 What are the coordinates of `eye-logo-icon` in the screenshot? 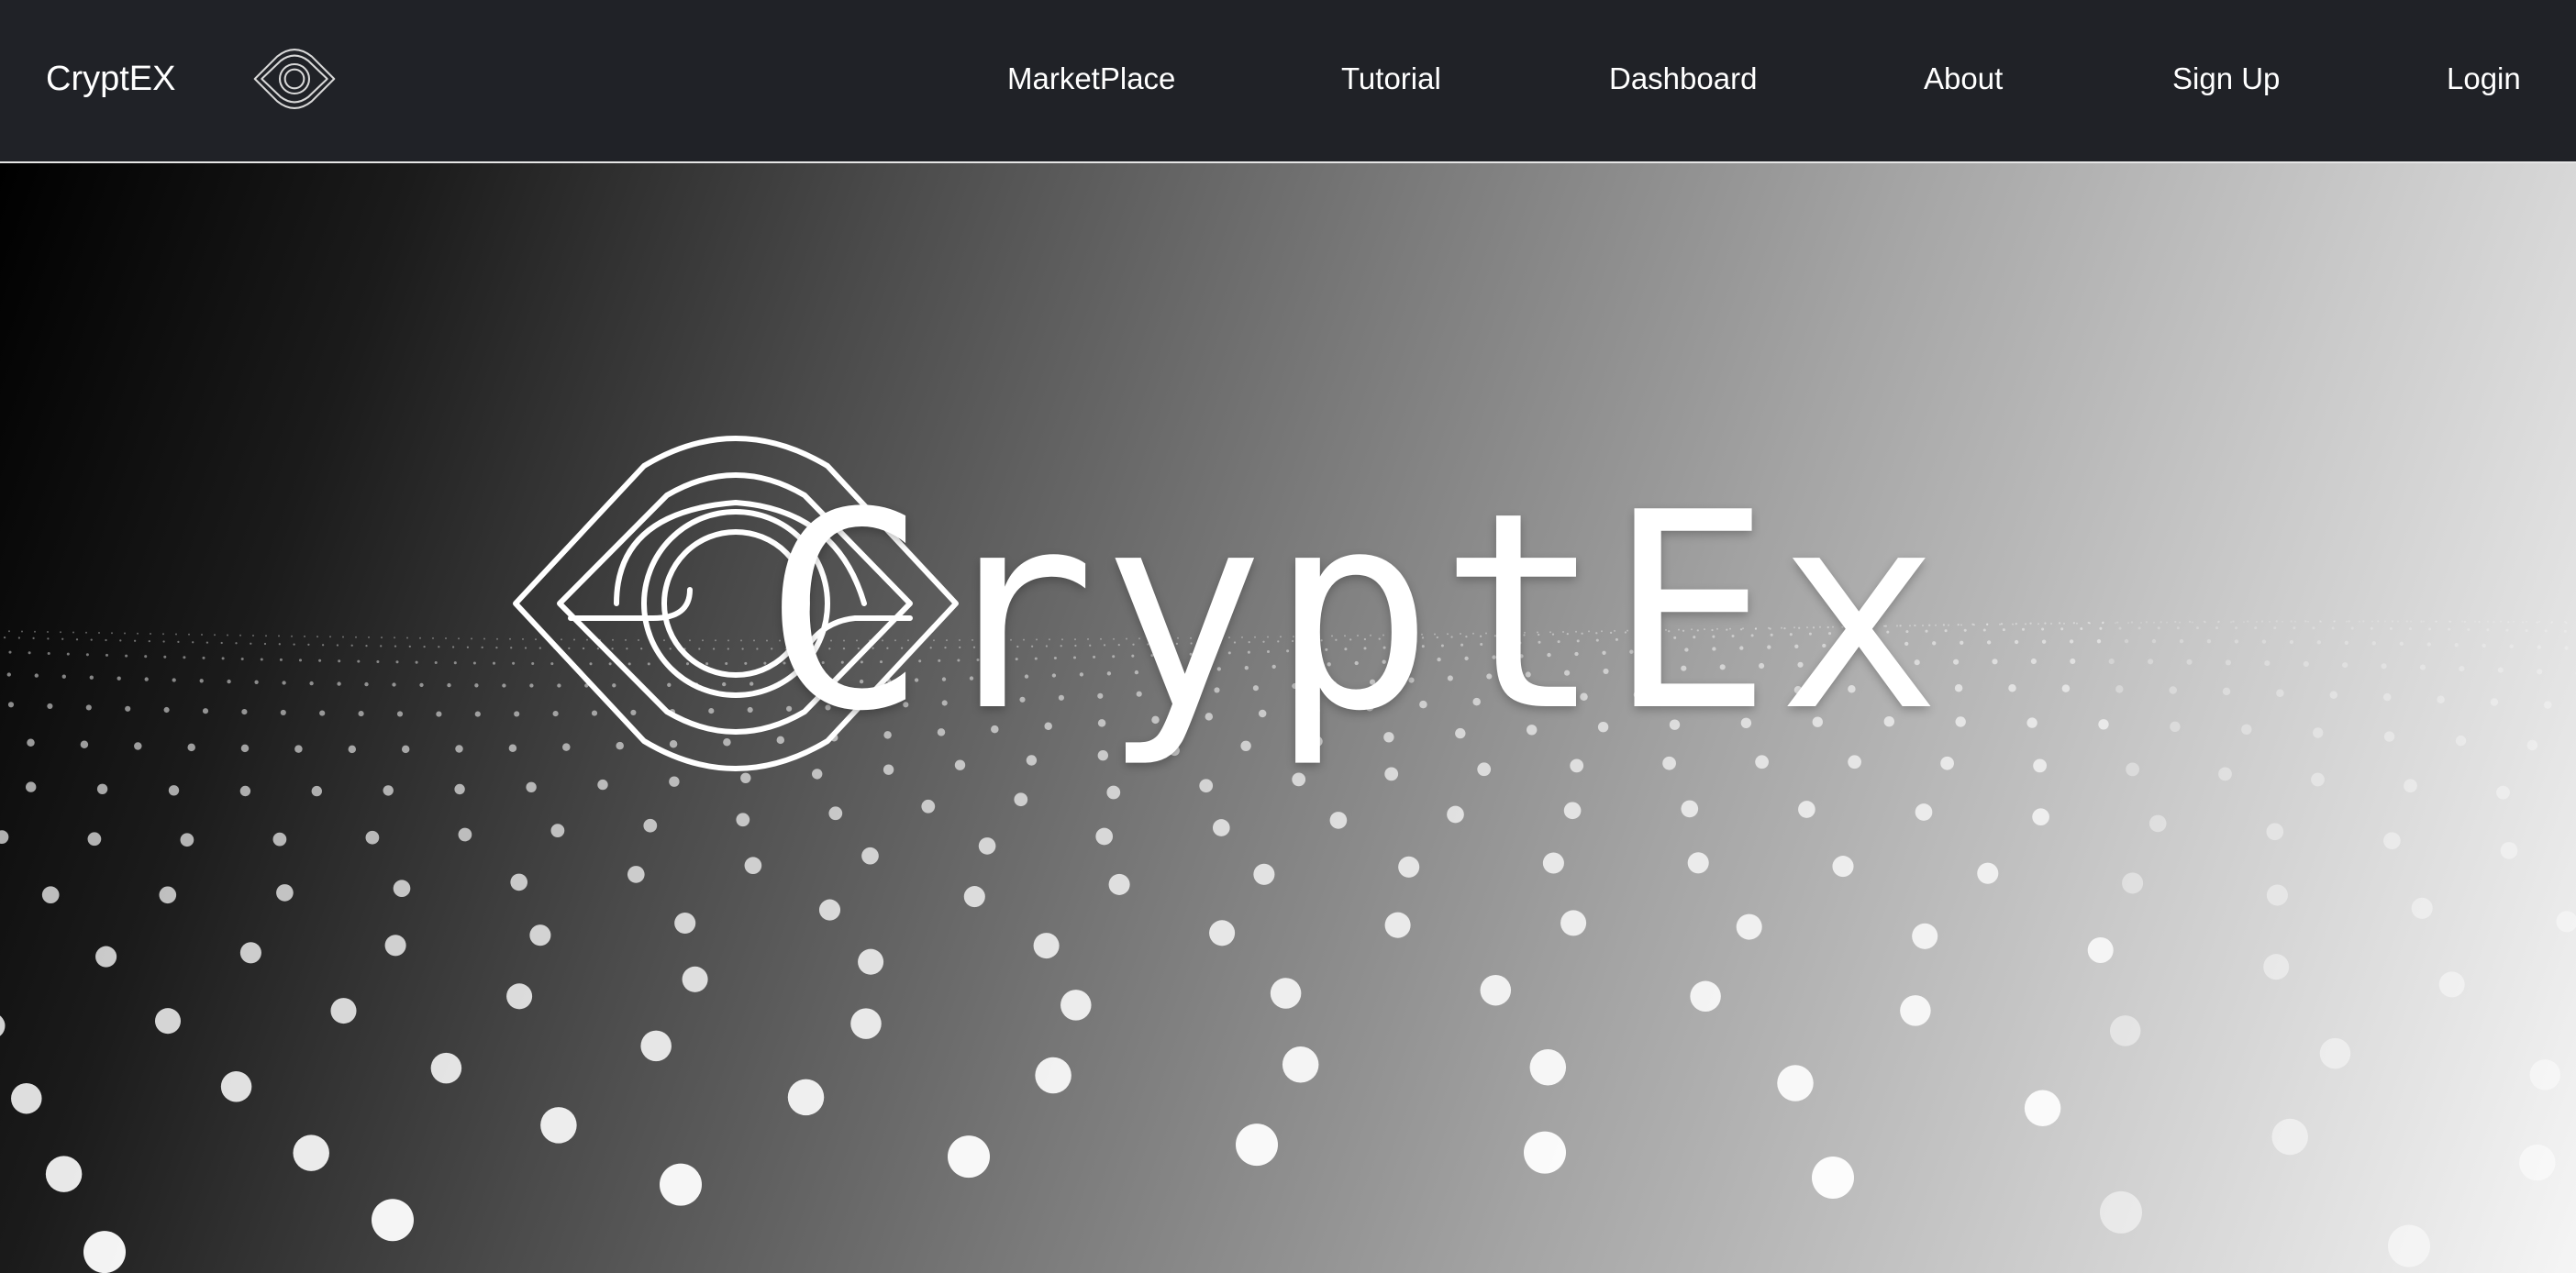 It's located at (294, 79).